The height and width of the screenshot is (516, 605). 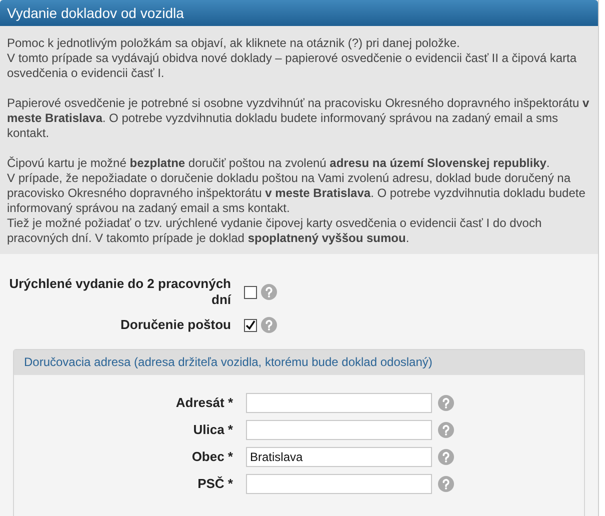 What do you see at coordinates (339, 457) in the screenshot?
I see `input-field: Bratislava` at bounding box center [339, 457].